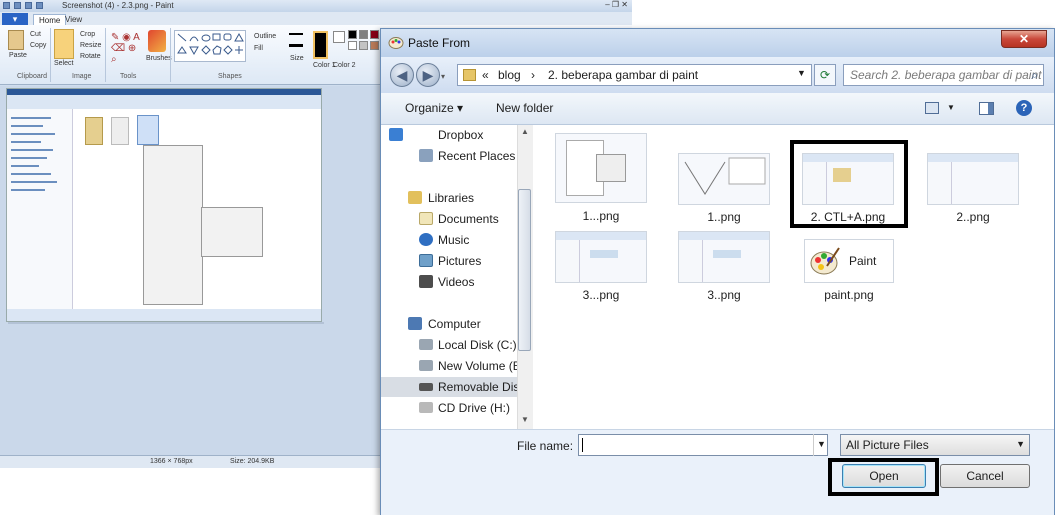 The image size is (1055, 515). Describe the element at coordinates (164, 205) in the screenshot. I see `paint-canvas` at that location.